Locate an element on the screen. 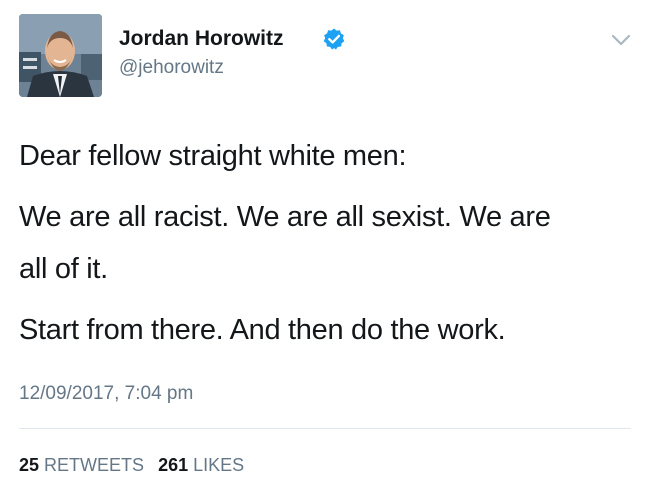 Image resolution: width=650 pixels, height=493 pixels. chevron-down-icon is located at coordinates (621, 40).